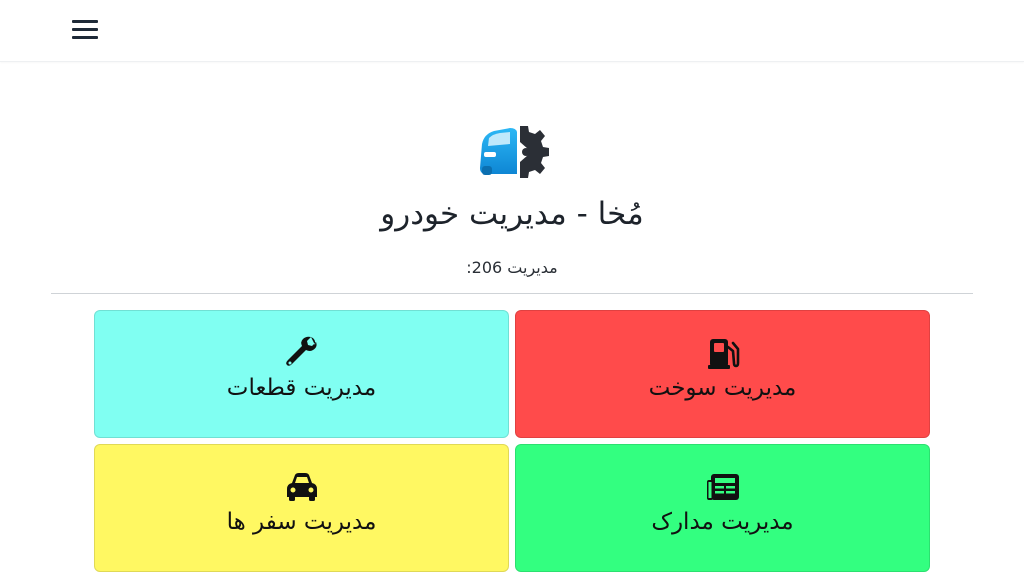 The image size is (1024, 576). I want to click on car-icon, so click(301, 487).